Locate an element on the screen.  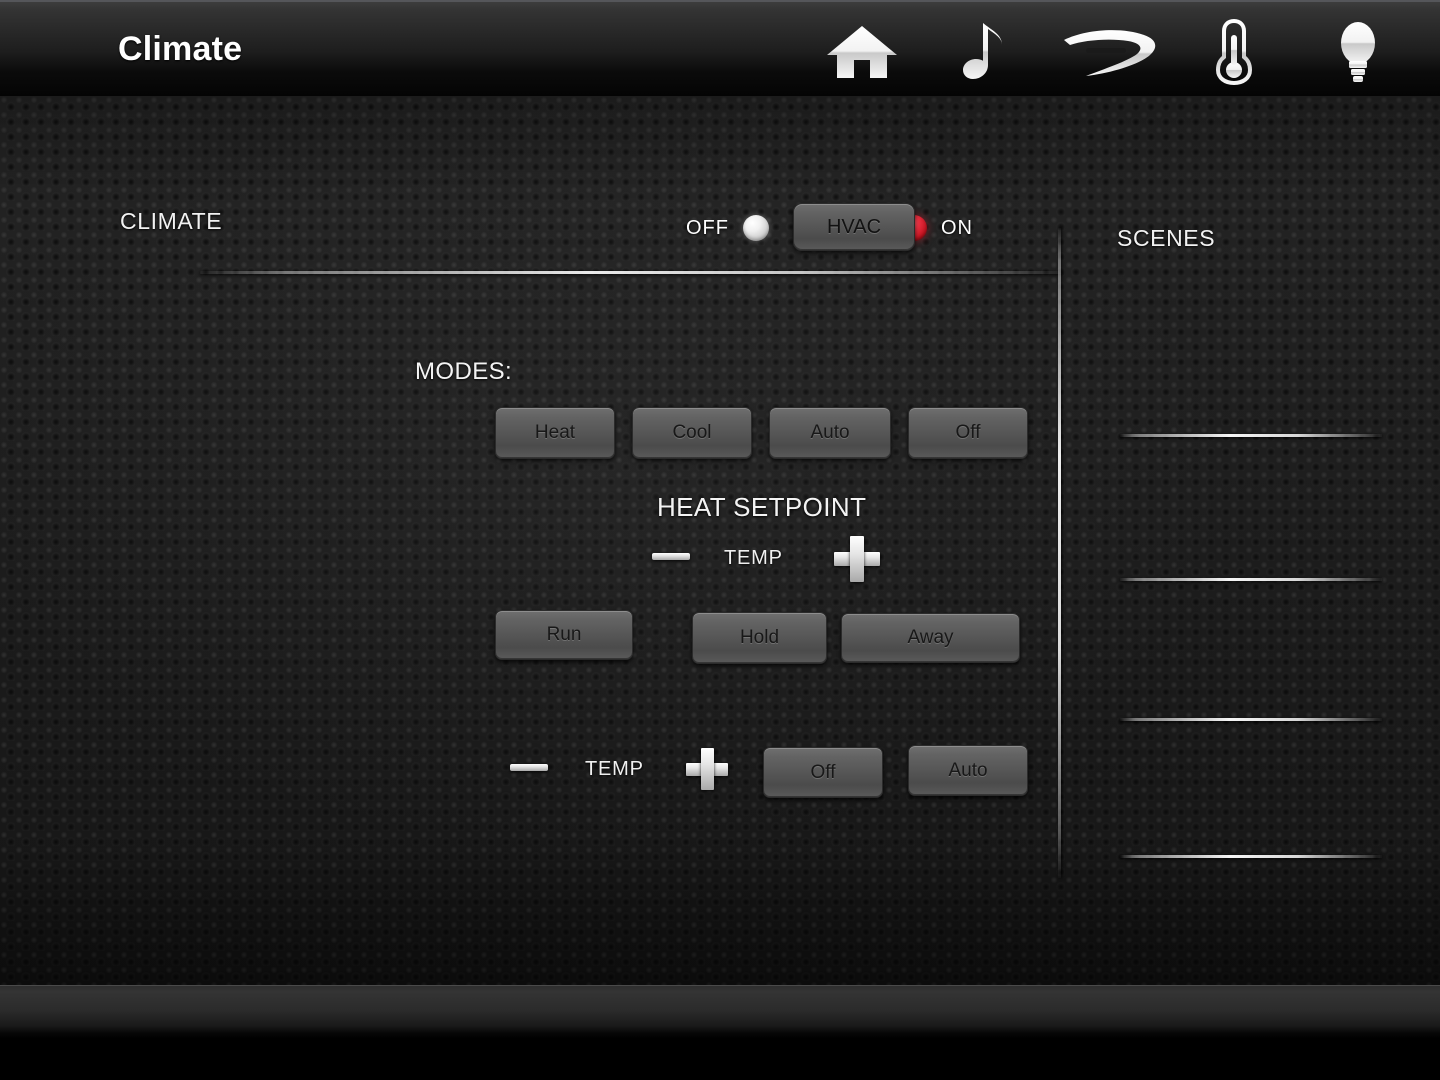
title-bar: Climate is located at coordinates (720, 48).